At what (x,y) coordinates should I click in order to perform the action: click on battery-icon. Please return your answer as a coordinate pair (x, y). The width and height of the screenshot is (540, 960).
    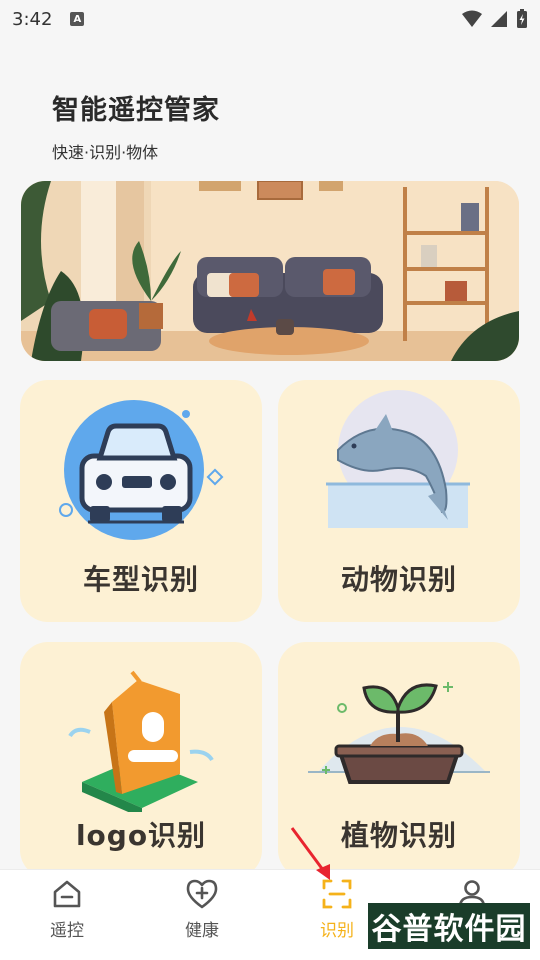
    Looking at the image, I should click on (522, 18).